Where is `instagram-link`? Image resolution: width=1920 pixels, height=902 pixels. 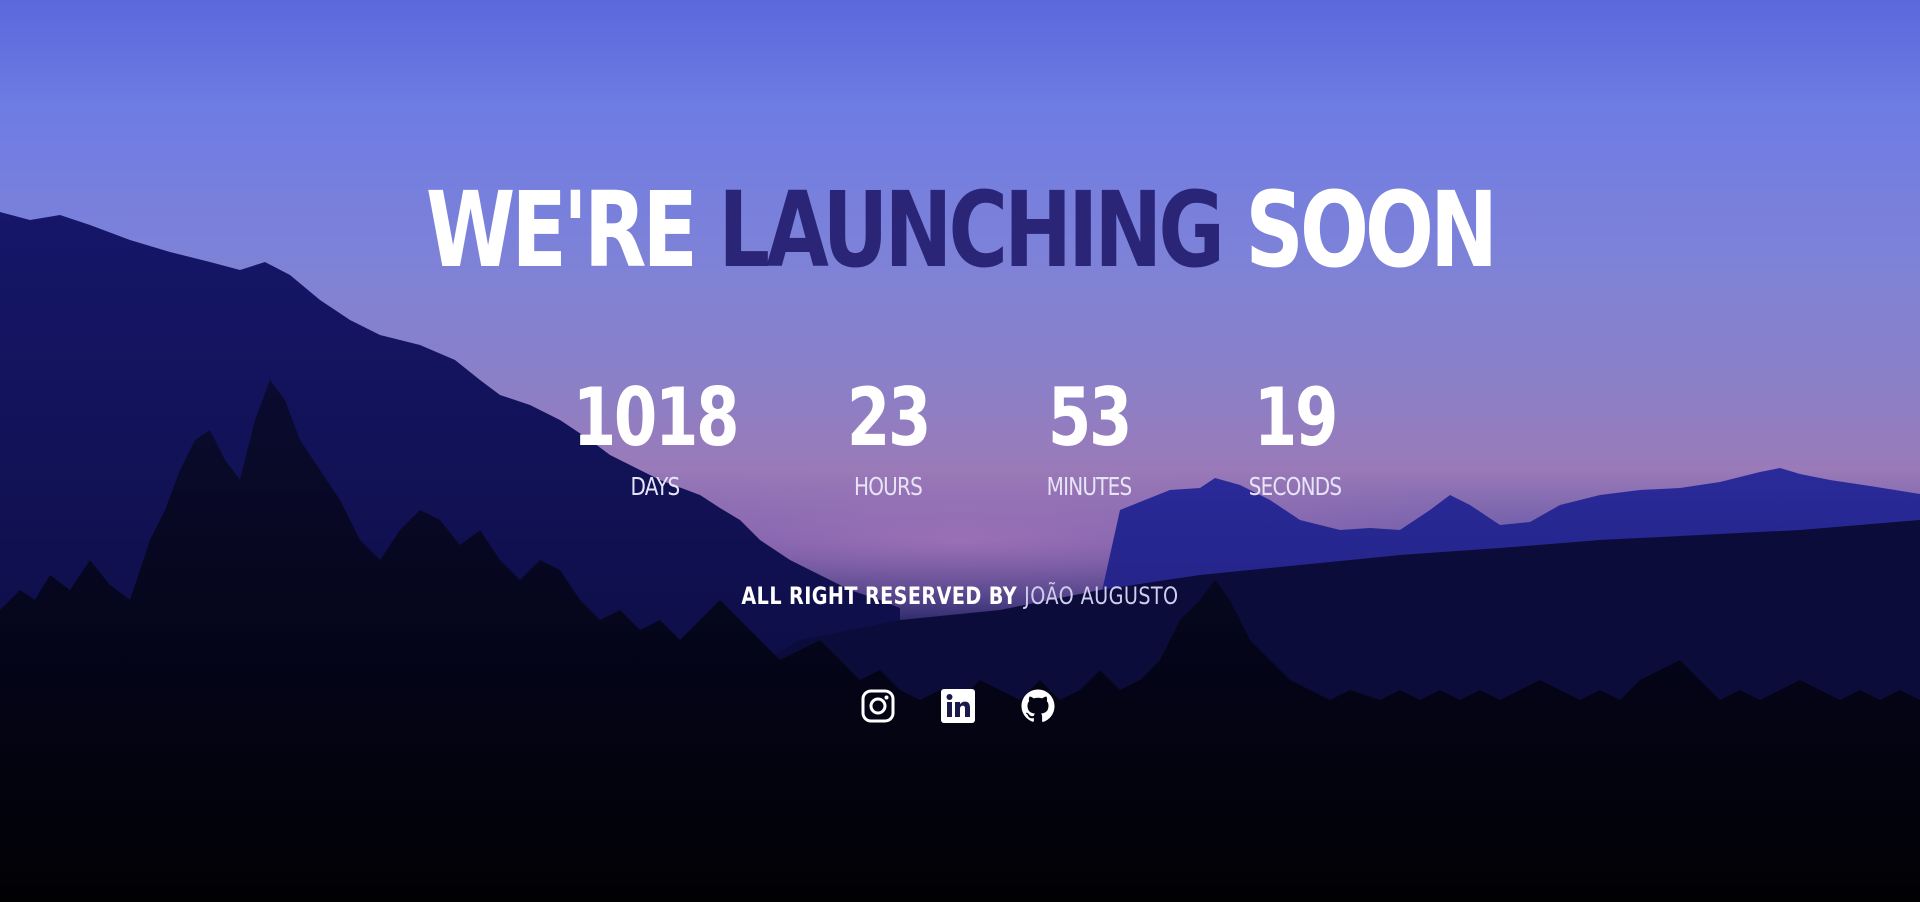
instagram-link is located at coordinates (878, 706).